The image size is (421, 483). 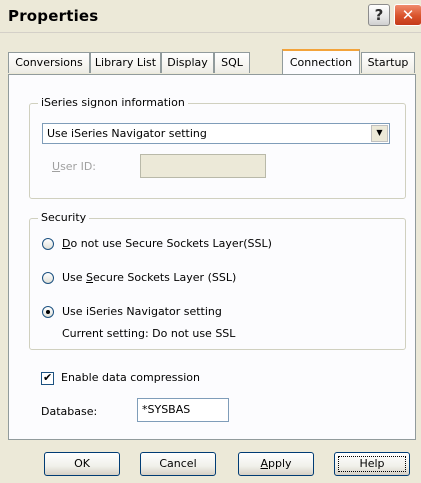 I want to click on chevron-down-icon: ▼, so click(x=379, y=132).